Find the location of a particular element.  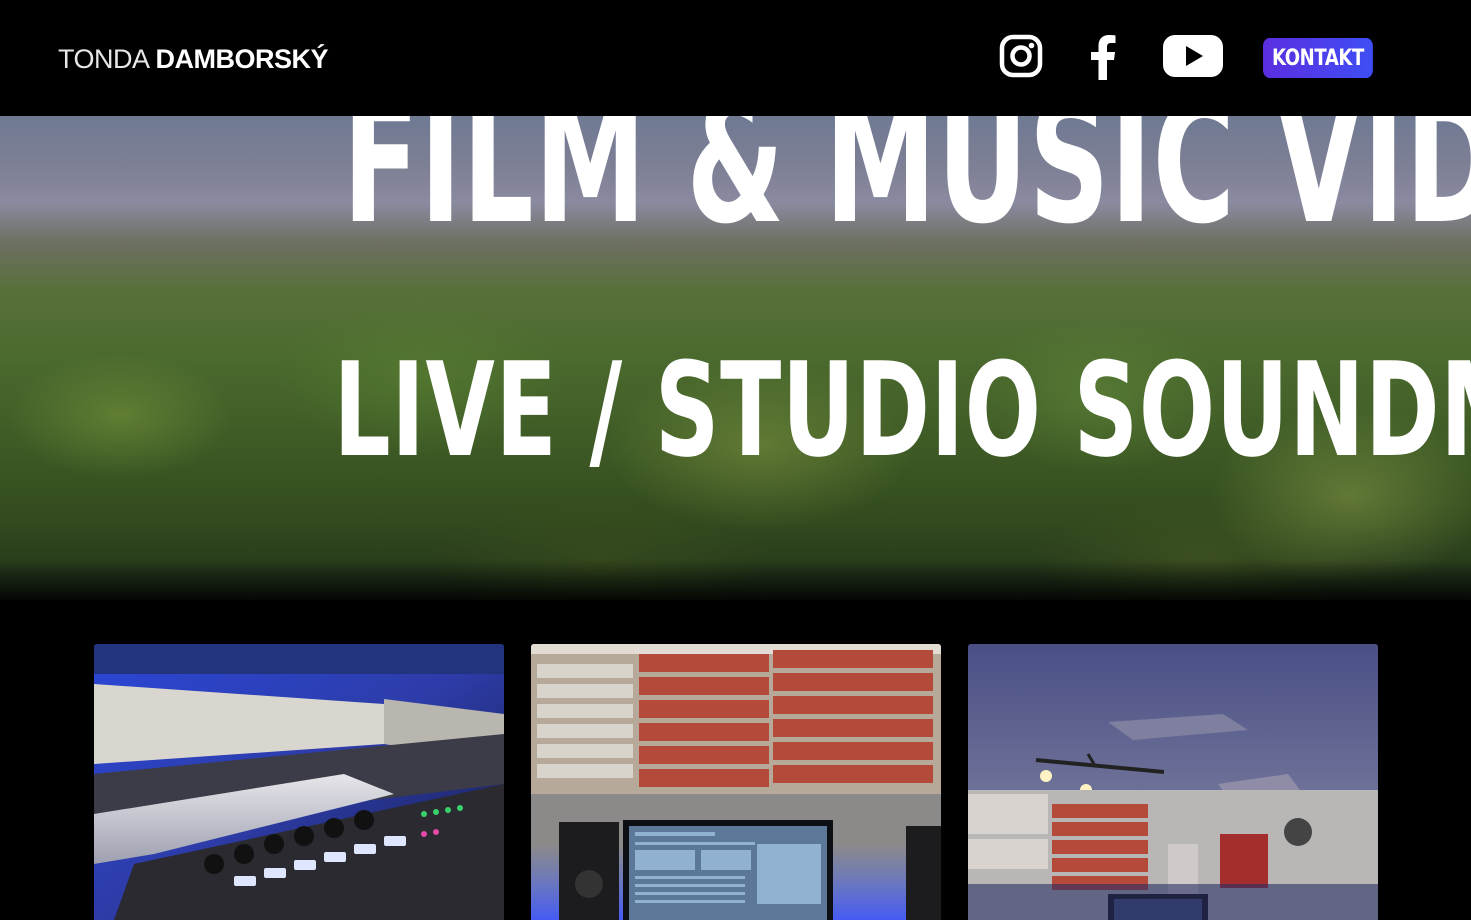

youtube-link is located at coordinates (1193, 56).